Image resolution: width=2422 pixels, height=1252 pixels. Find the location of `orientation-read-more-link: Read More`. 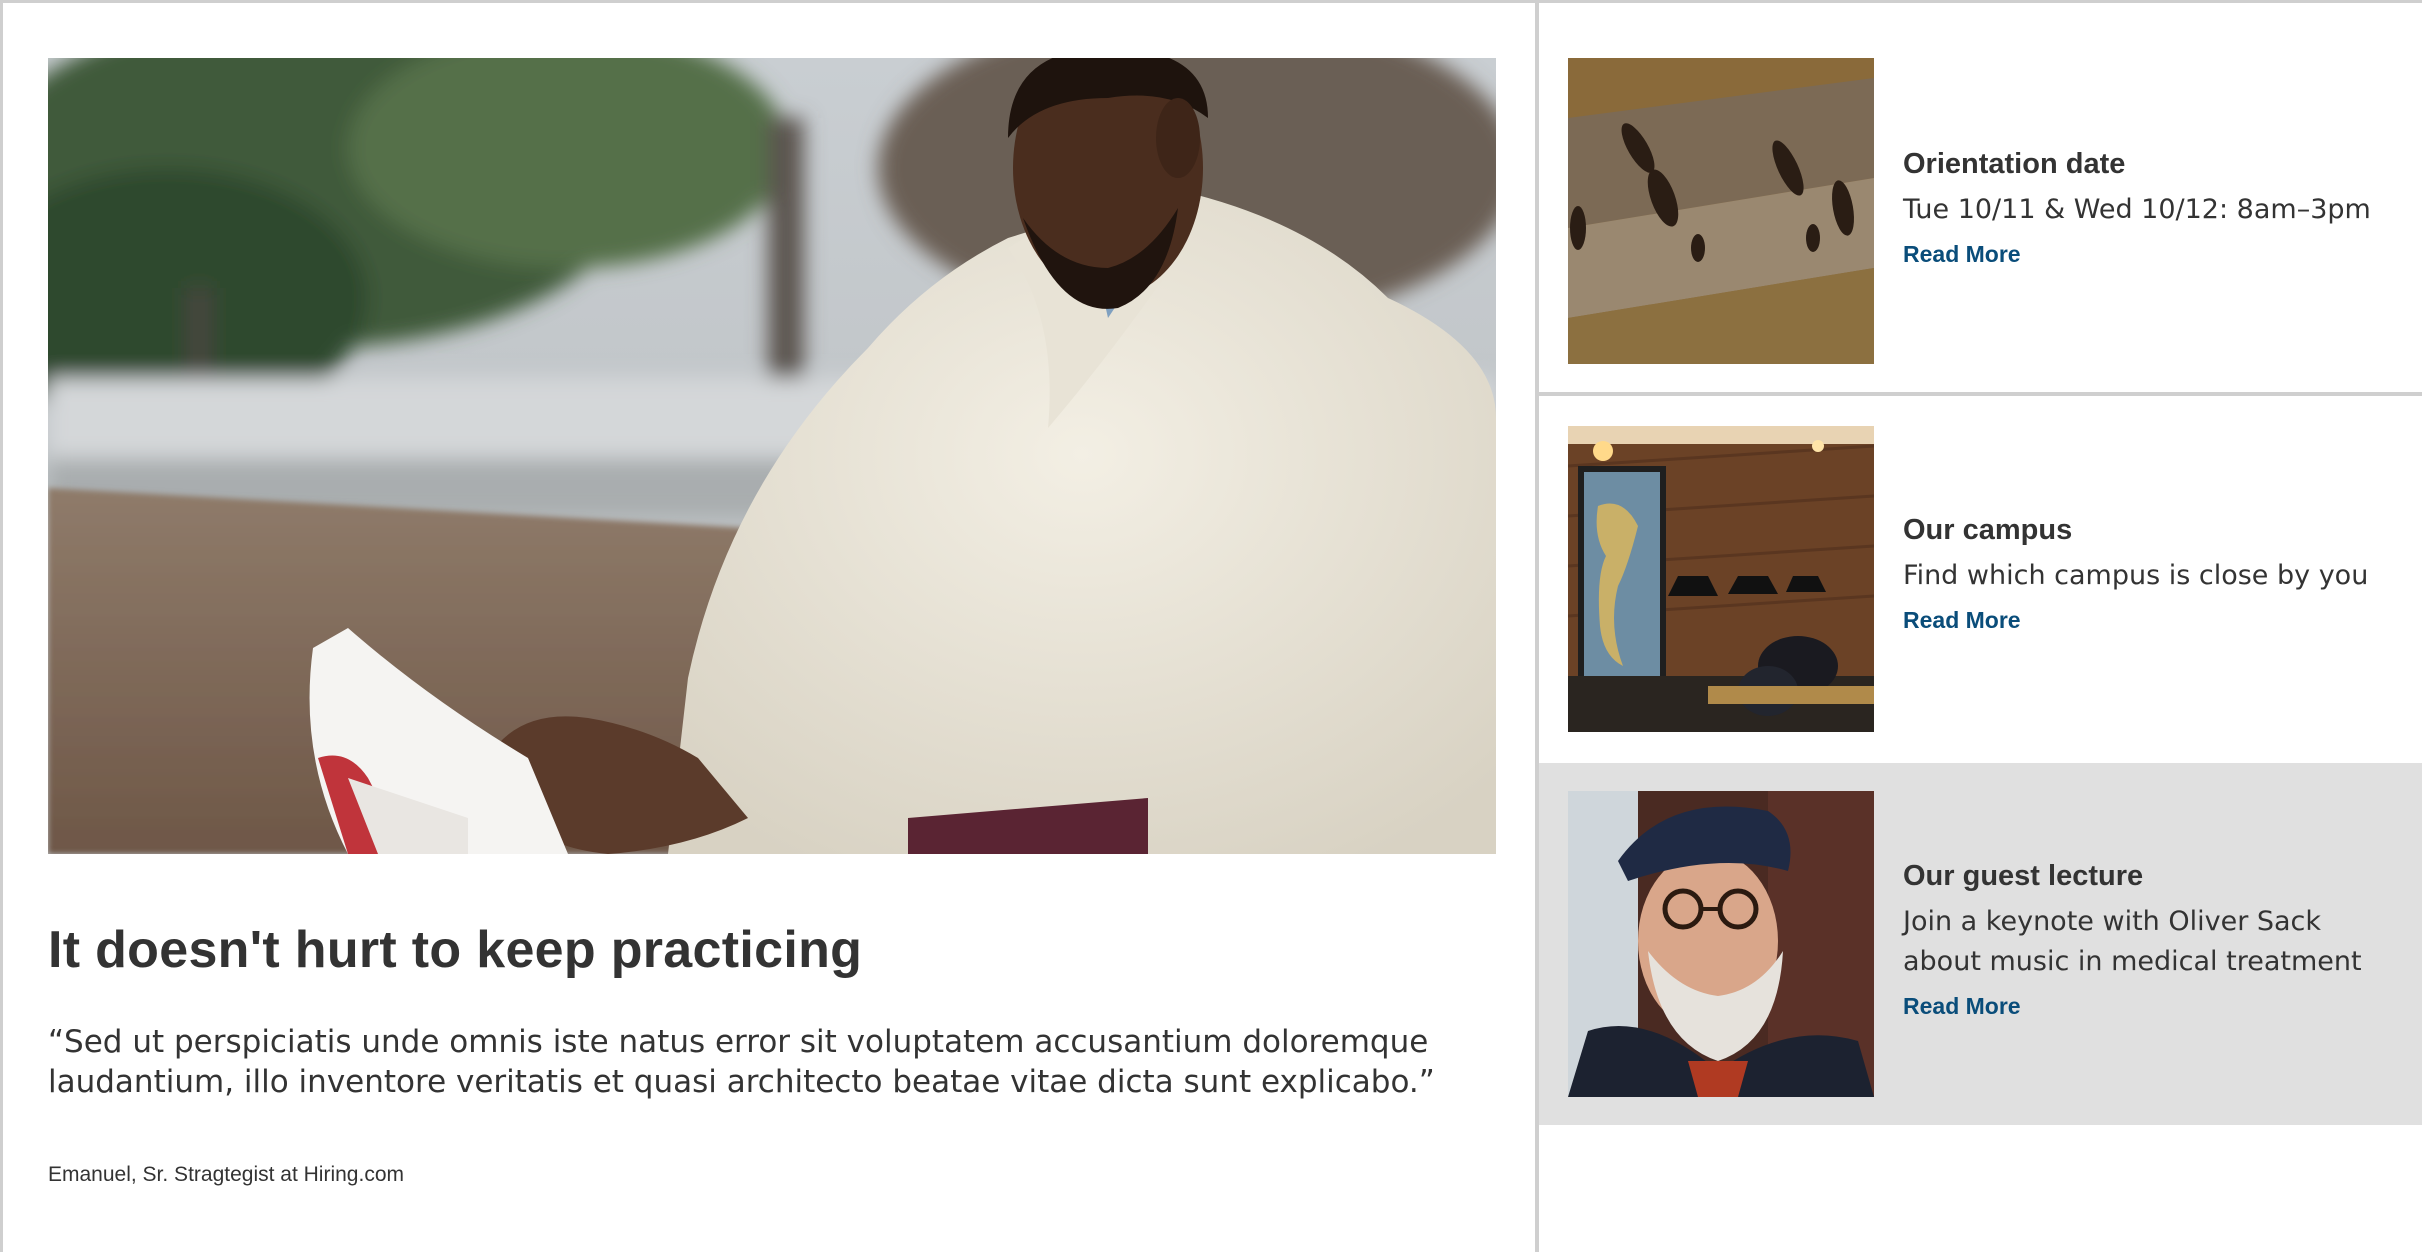

orientation-read-more-link: Read More is located at coordinates (1962, 254).